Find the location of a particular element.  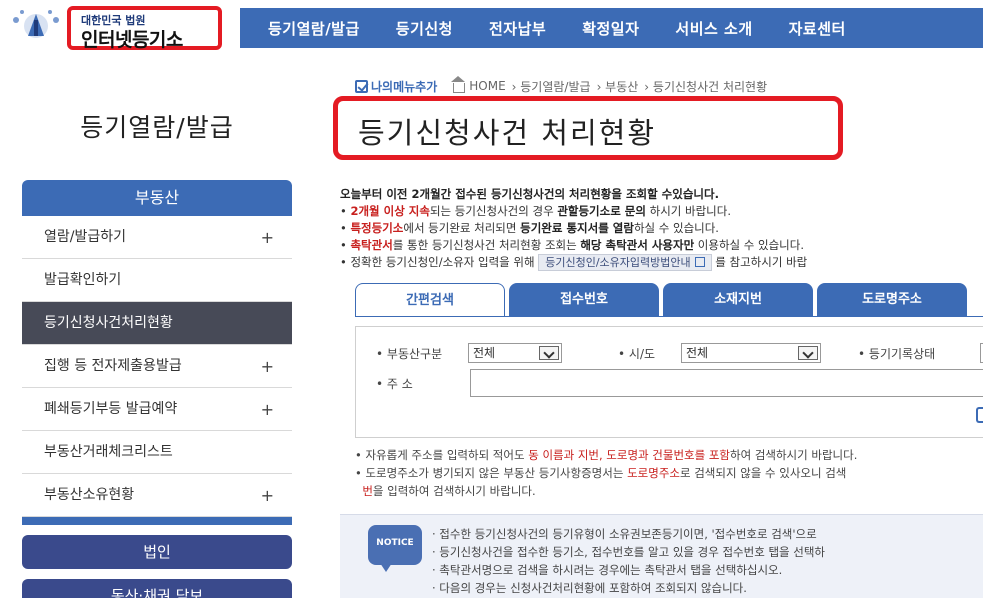

tab-underline is located at coordinates (669, 316).